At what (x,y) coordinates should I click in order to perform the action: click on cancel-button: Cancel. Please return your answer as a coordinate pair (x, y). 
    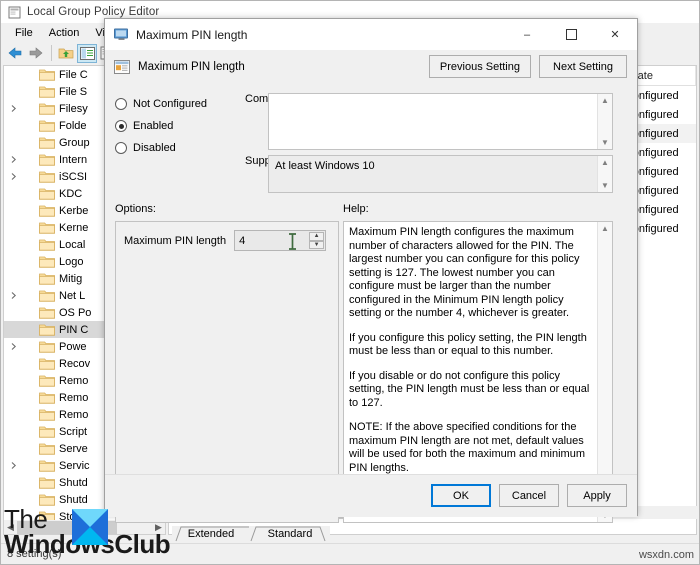
    Looking at the image, I should click on (529, 495).